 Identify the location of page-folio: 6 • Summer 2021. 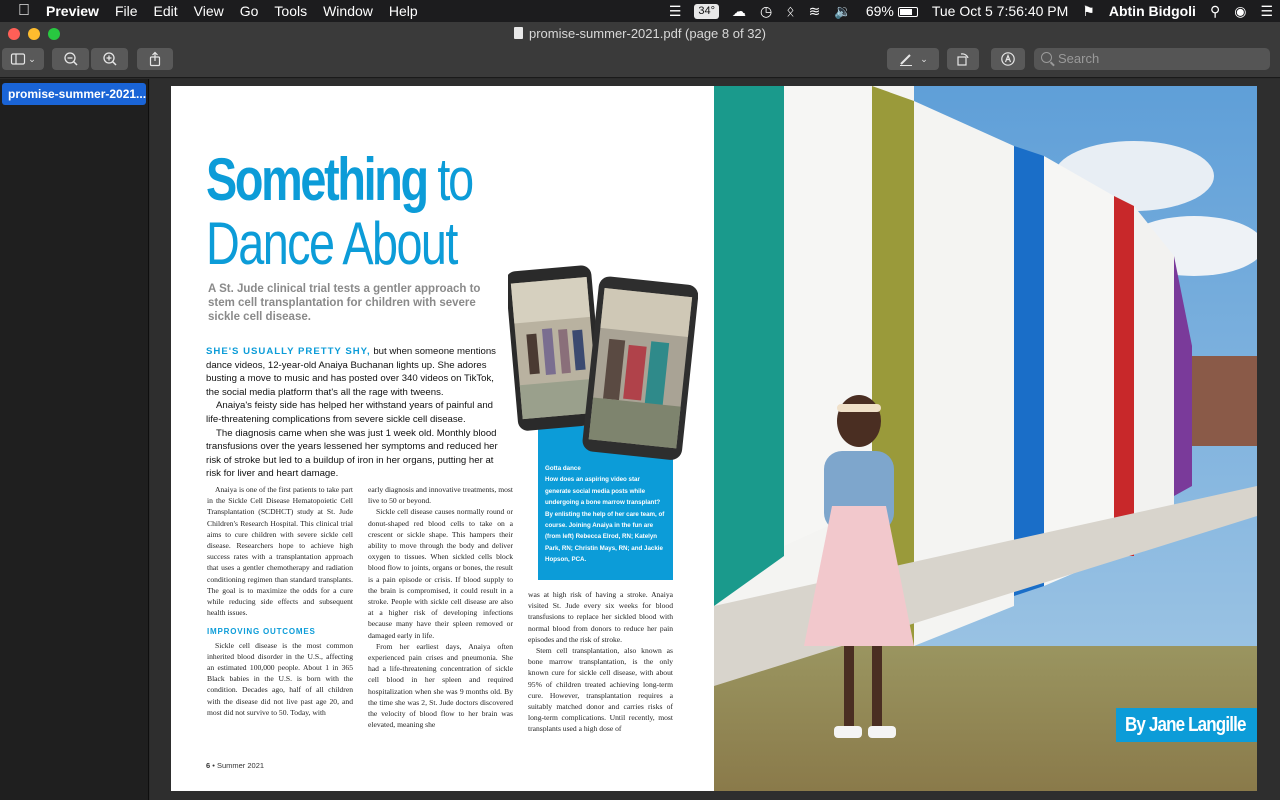
(235, 765).